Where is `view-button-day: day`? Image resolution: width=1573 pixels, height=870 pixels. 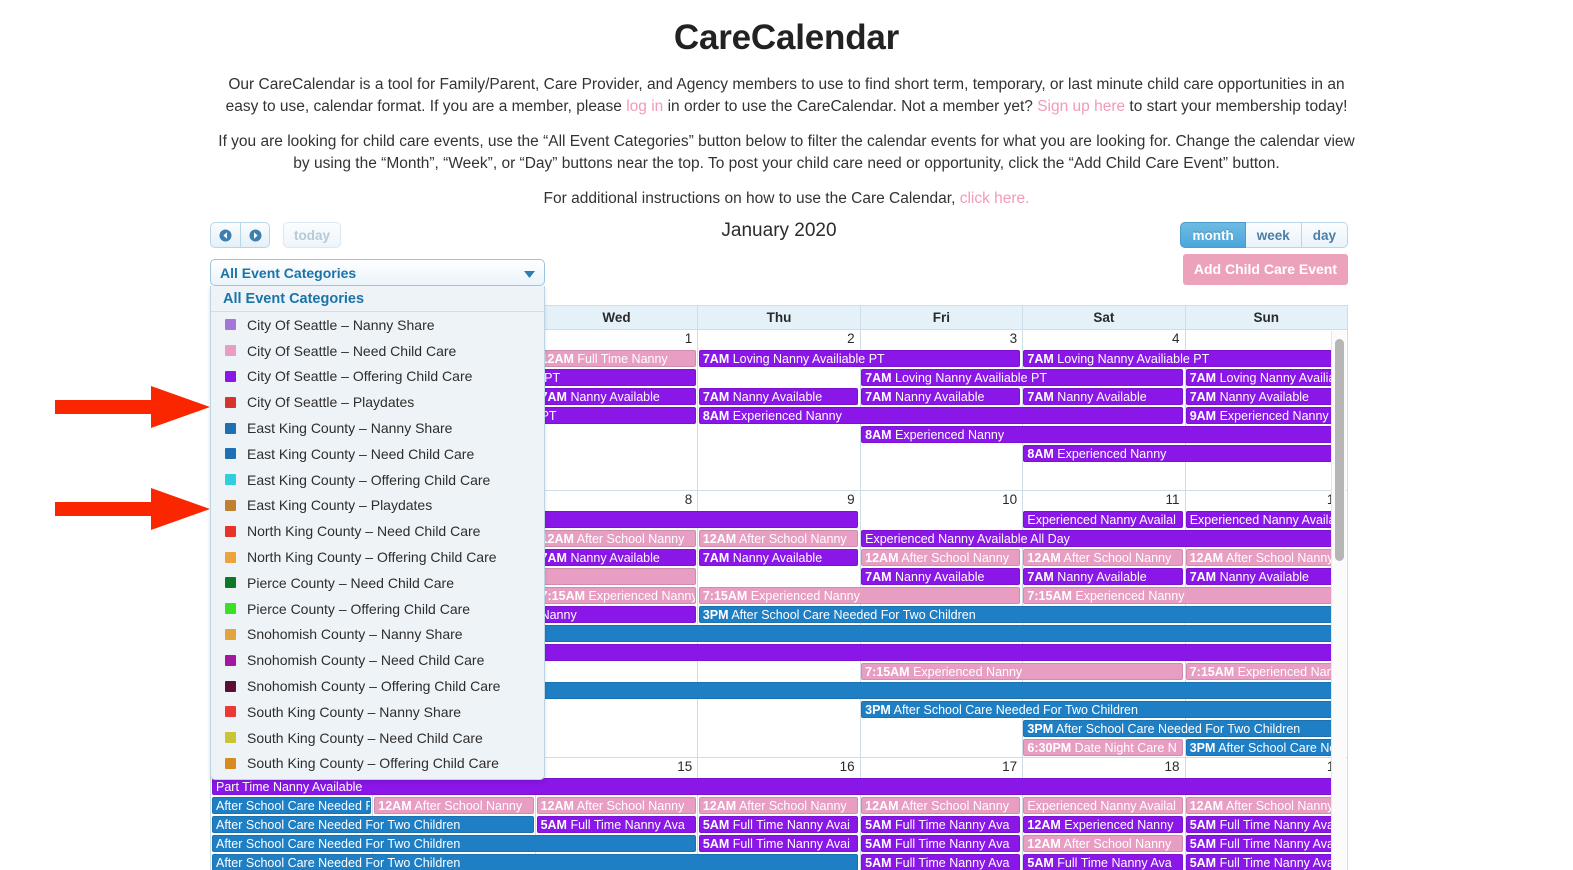 view-button-day: day is located at coordinates (1324, 235).